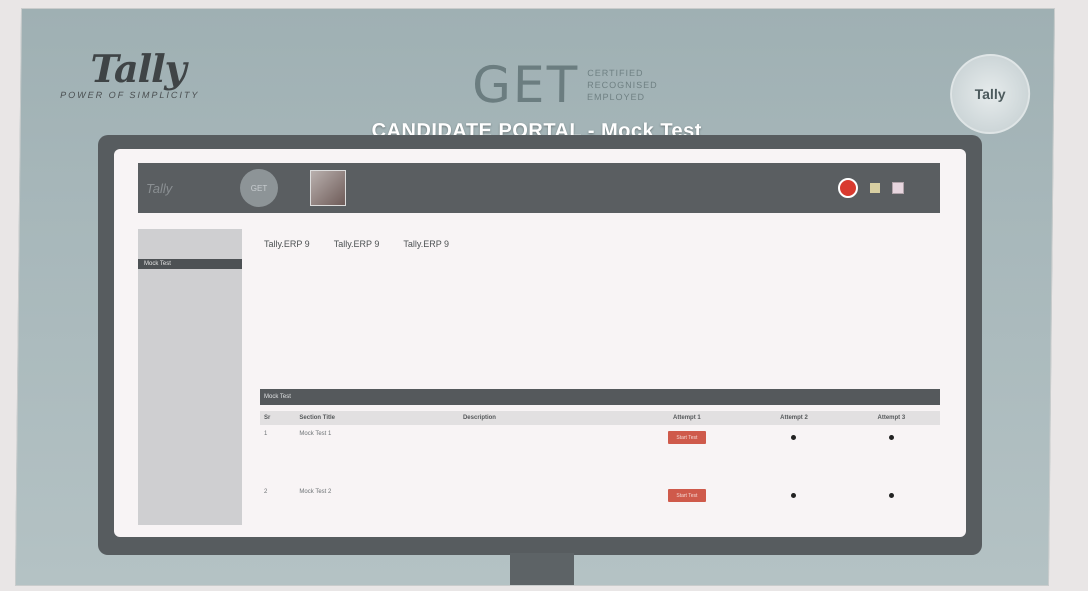 The image size is (1088, 591). Describe the element at coordinates (794, 418) in the screenshot. I see `col-attempt-2: Attempt 2` at that location.